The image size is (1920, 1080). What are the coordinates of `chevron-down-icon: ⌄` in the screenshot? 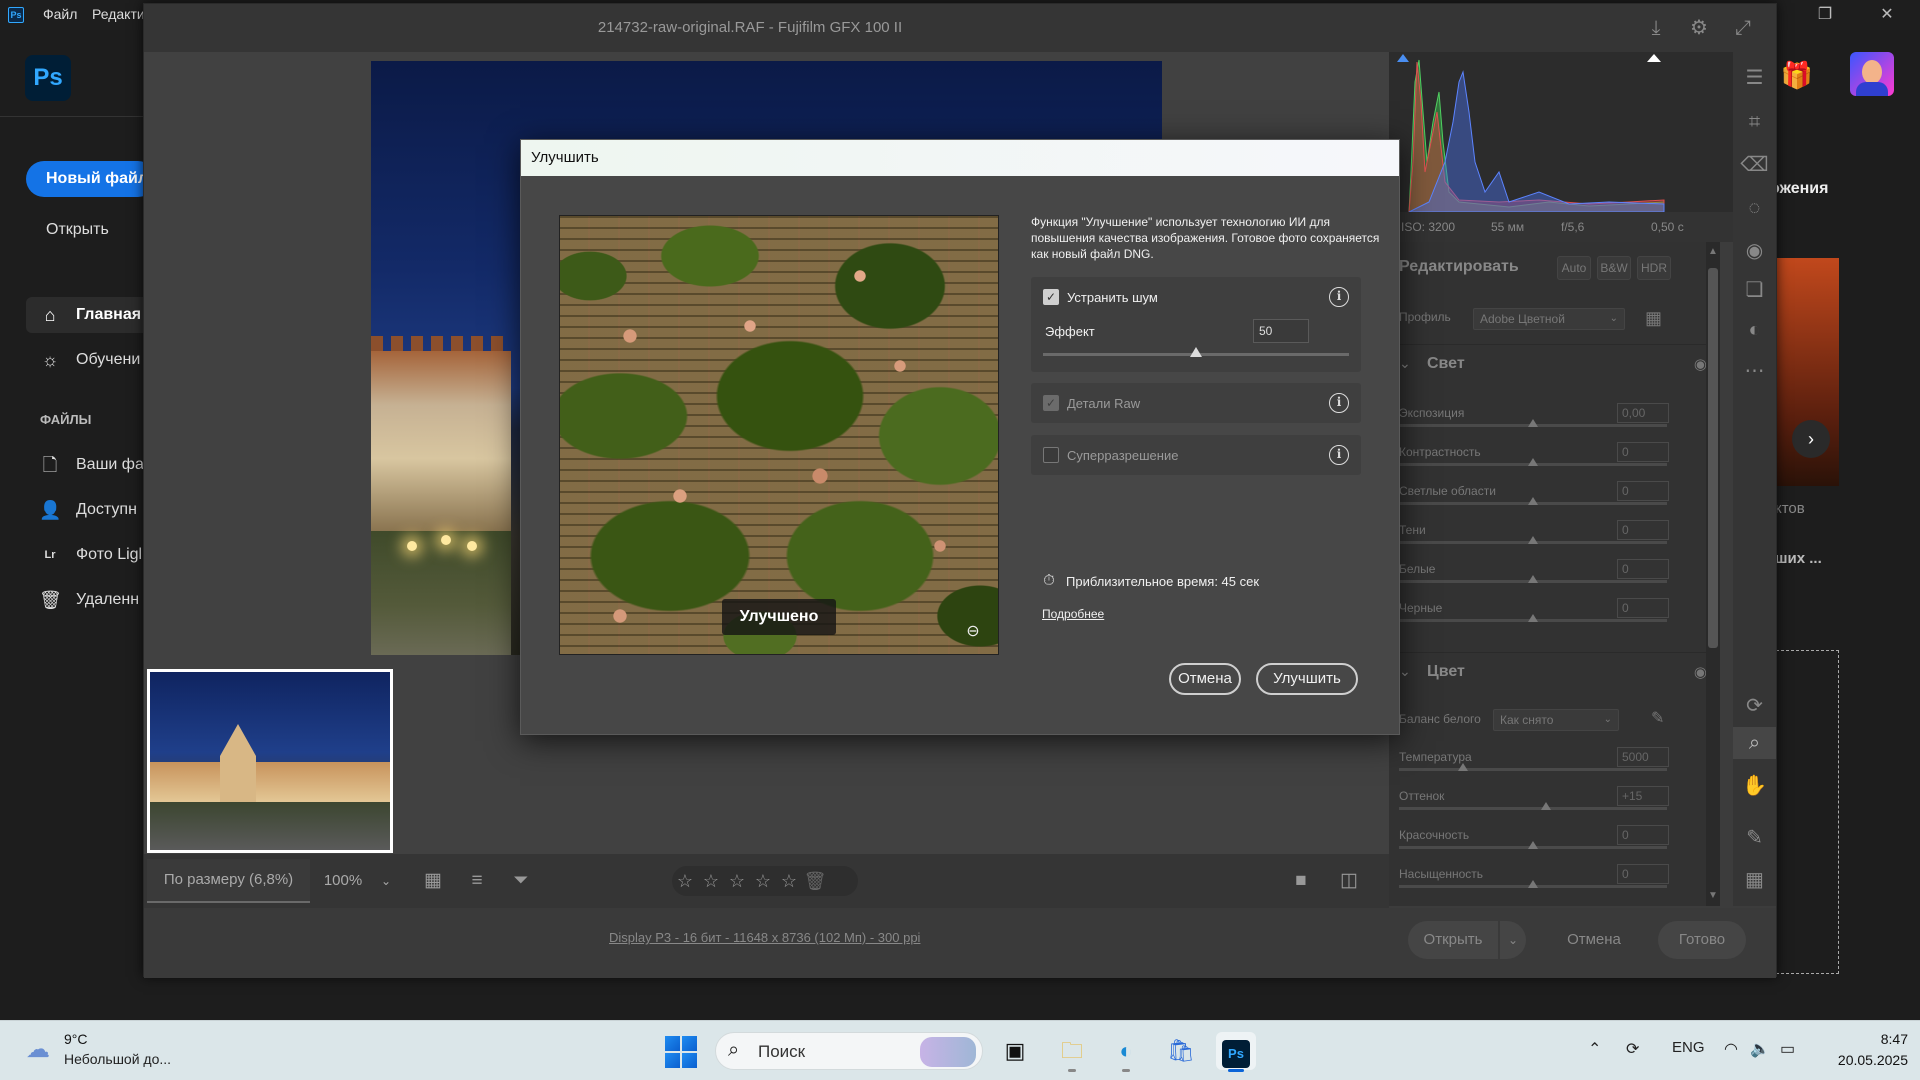 It's located at (386, 881).